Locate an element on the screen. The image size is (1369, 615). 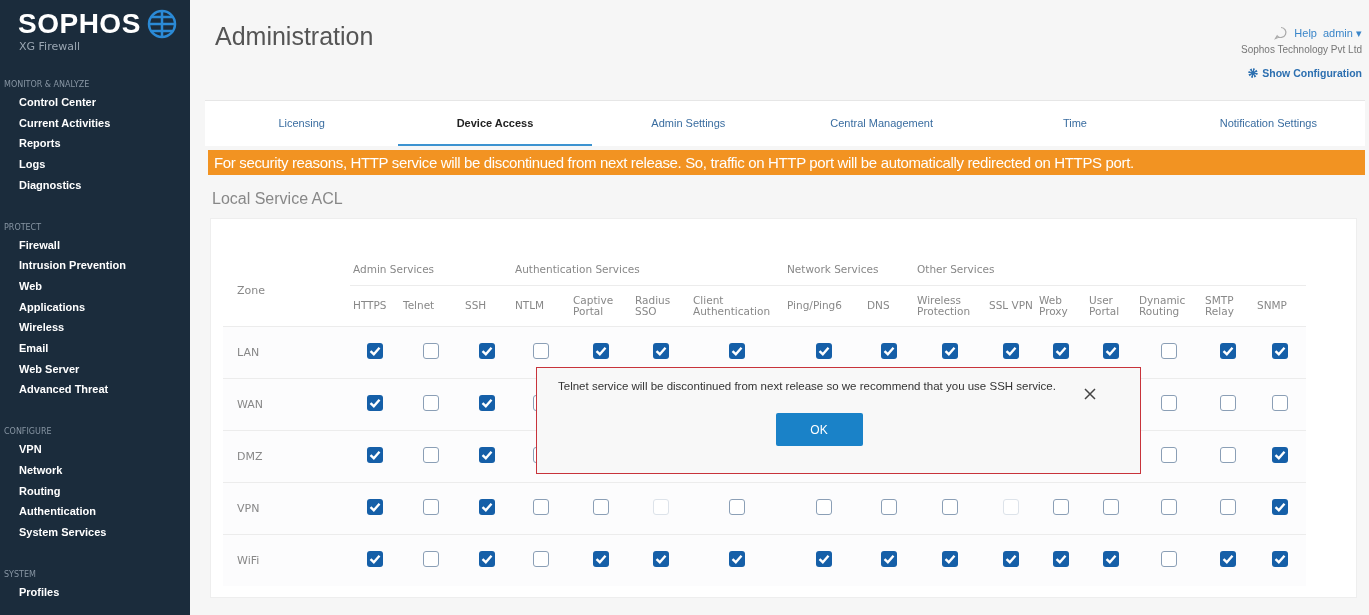
nav-item: Advanced Threat is located at coordinates (54, 390).